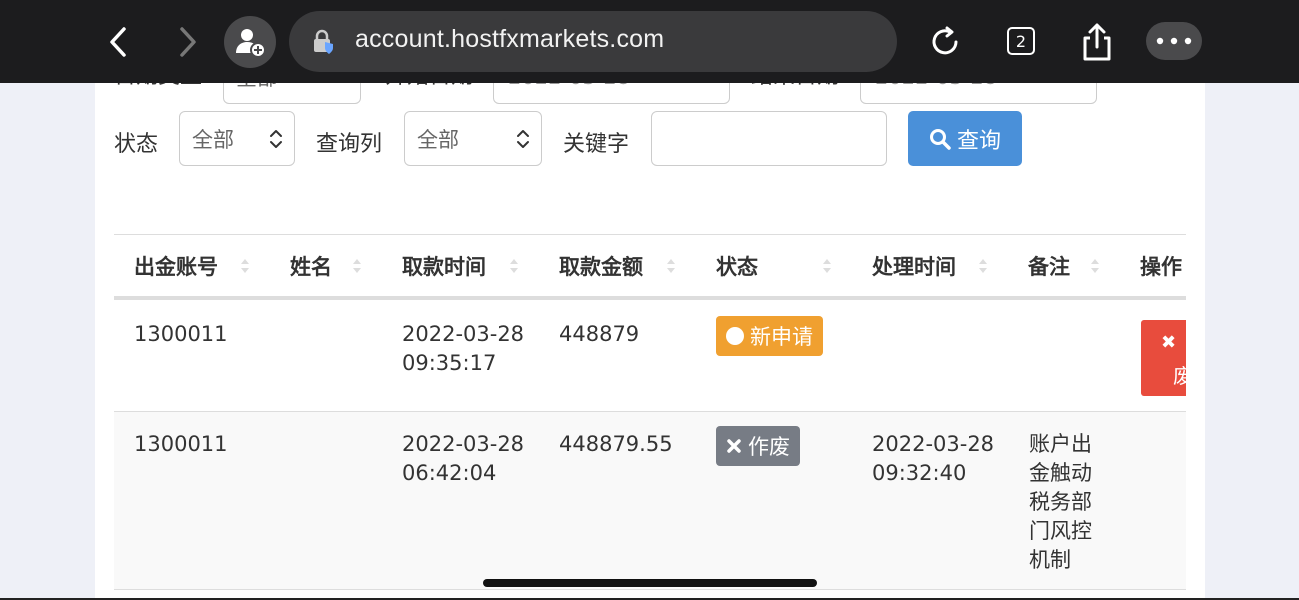 Image resolution: width=1299 pixels, height=600 pixels. I want to click on address-bar: account.hostfxmarkets.com, so click(593, 41).